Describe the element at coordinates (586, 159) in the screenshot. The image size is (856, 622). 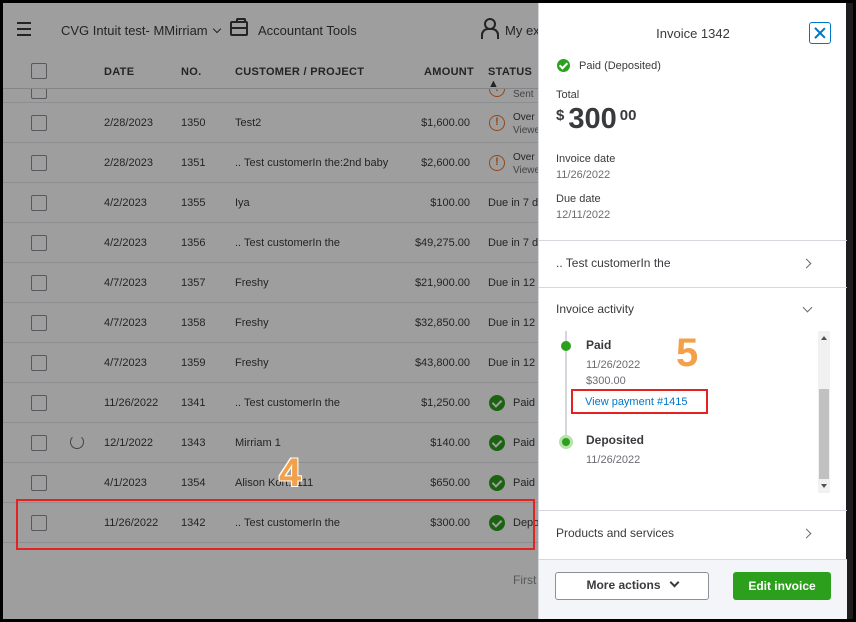
I see `invoice-date-label: Invoice date` at that location.